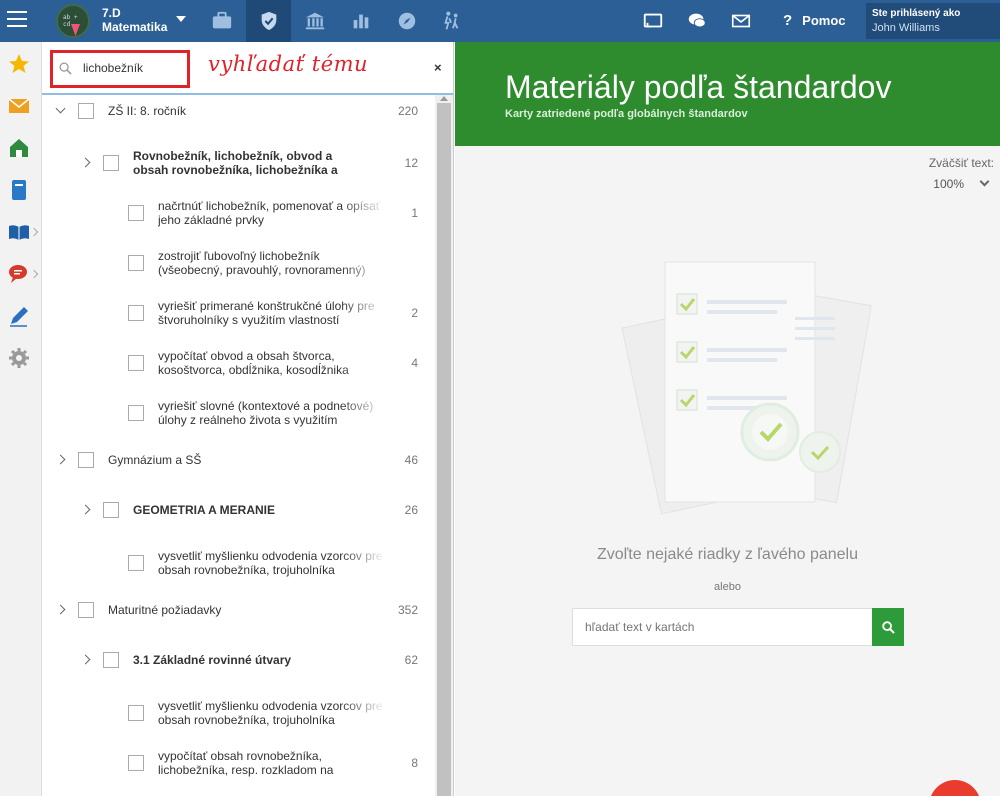 This screenshot has height=796, width=1000. I want to click on tree-row-label-line: štvoruholníky s využitím vlastností, so click(249, 320).